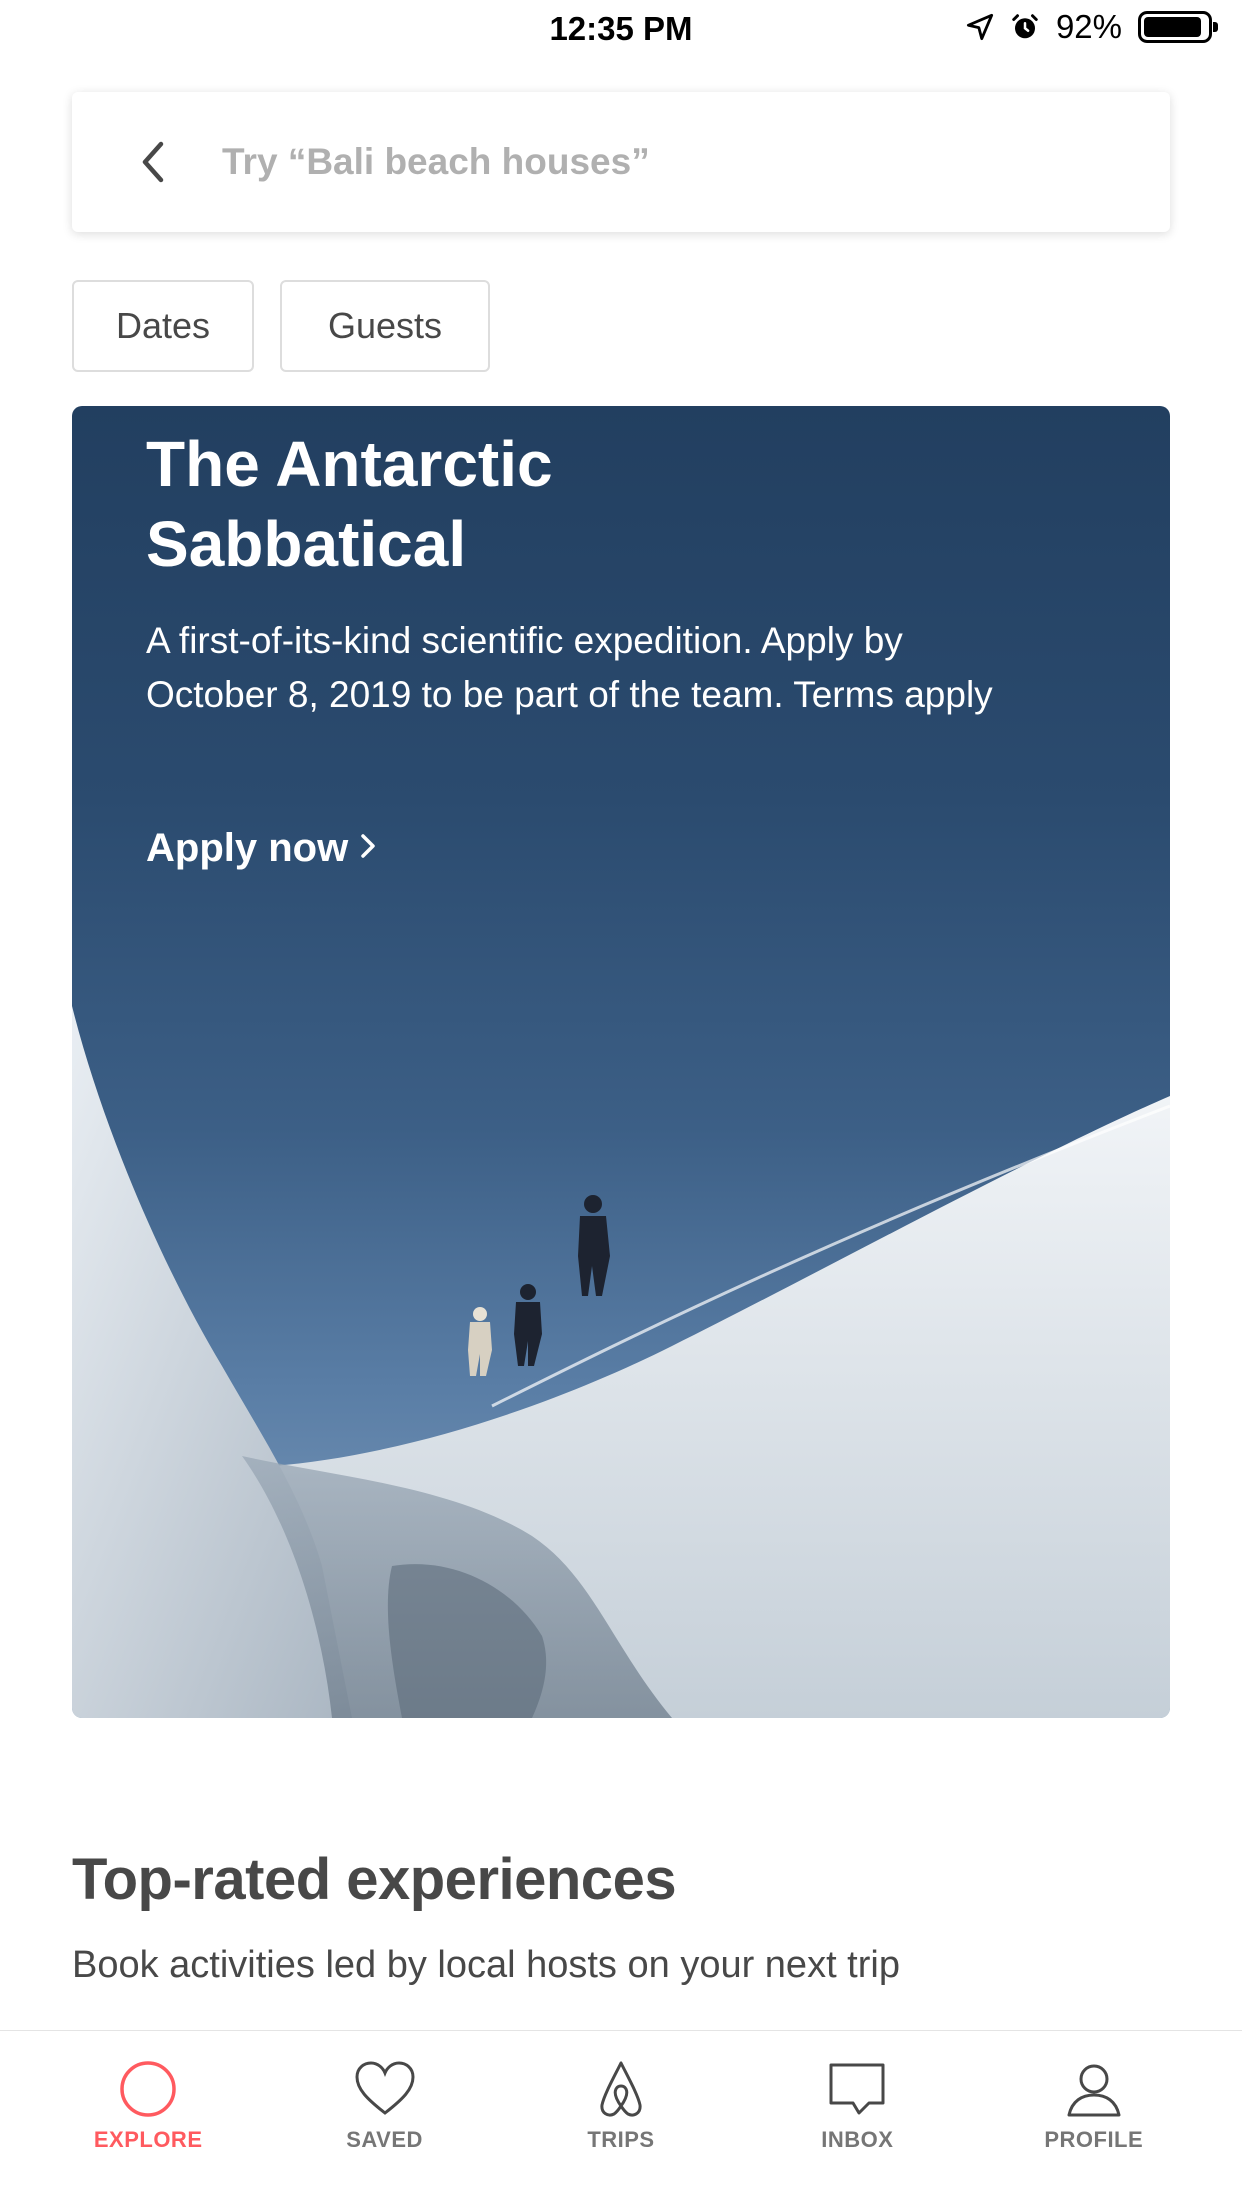 Image resolution: width=1242 pixels, height=2208 pixels. Describe the element at coordinates (1088, 26) in the screenshot. I see `battery-percent: 92%` at that location.